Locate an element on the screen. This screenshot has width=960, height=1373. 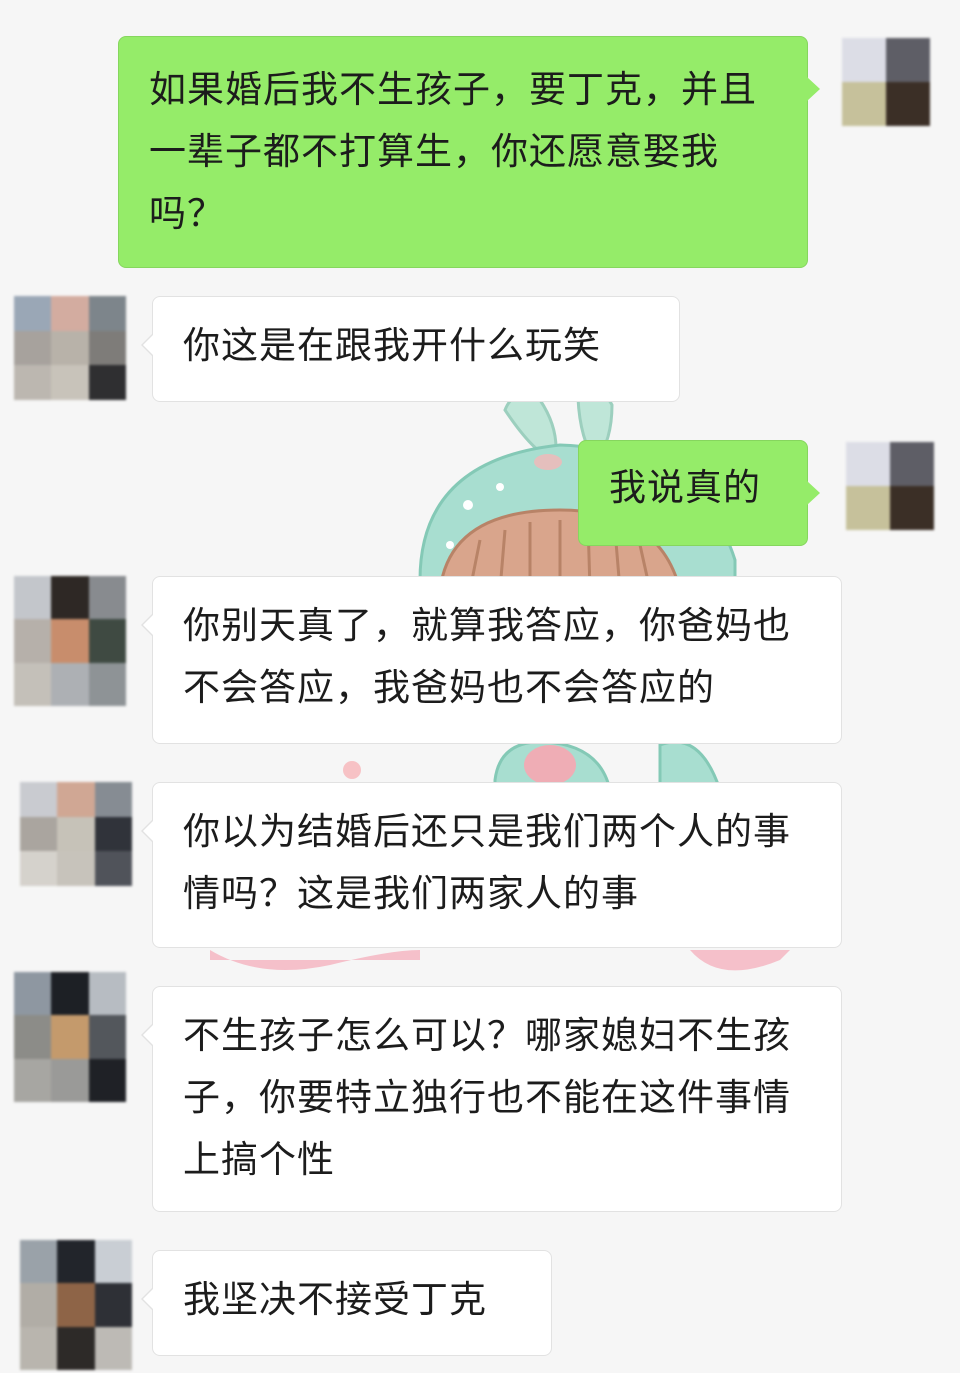
message-text: 我坚决不接受丁克 is located at coordinates (335, 1299).